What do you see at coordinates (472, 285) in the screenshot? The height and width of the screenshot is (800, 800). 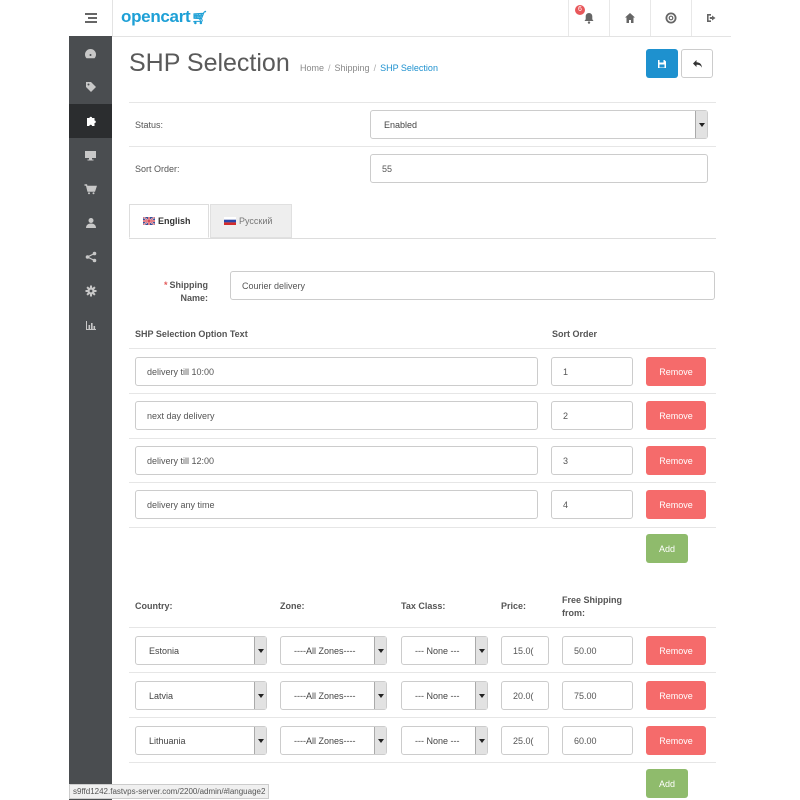 I see `shipping-name-input: Courier delivery` at bounding box center [472, 285].